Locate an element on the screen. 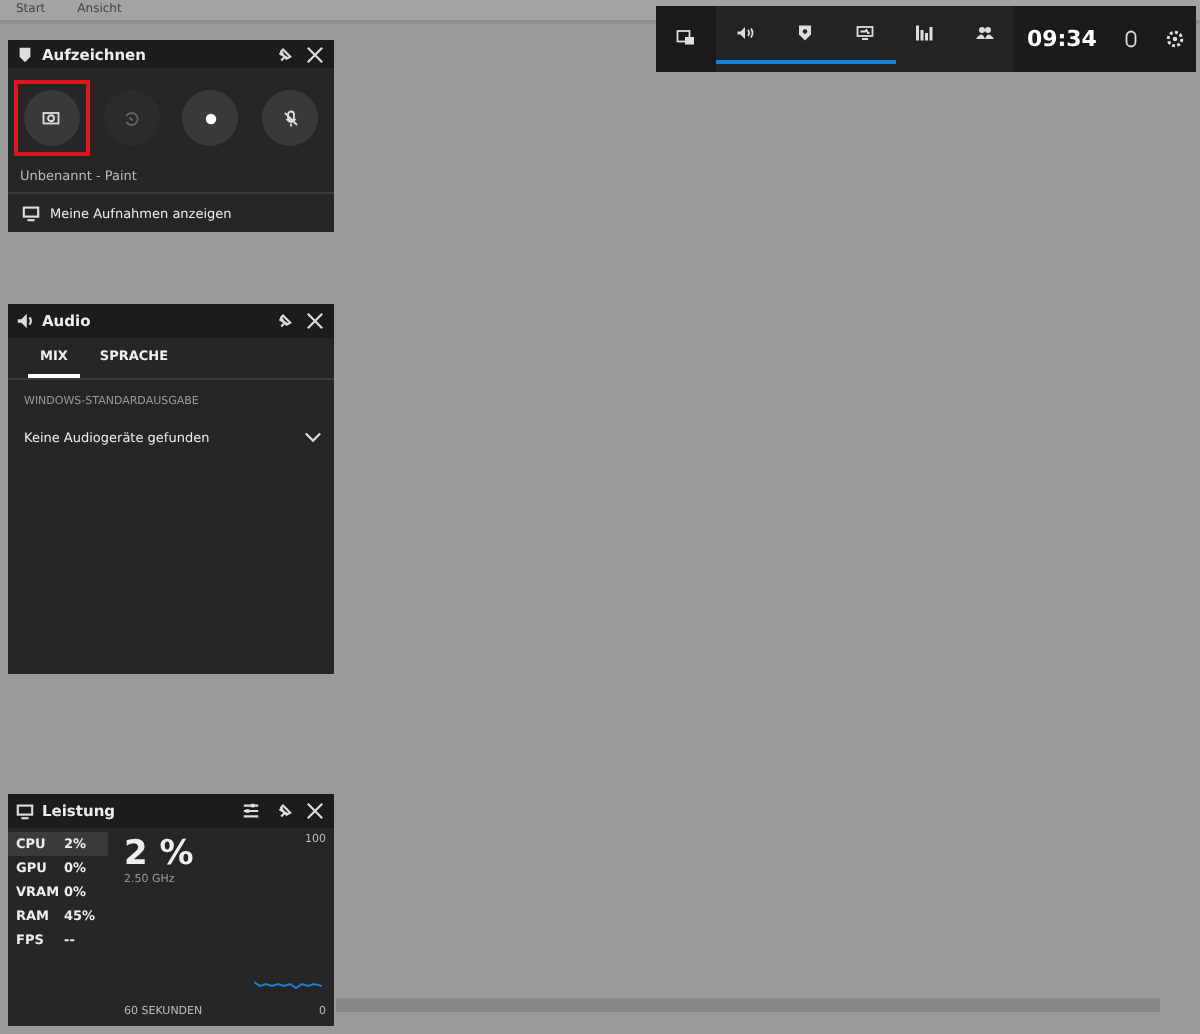 The height and width of the screenshot is (1034, 1200). microphone-off-icon is located at coordinates (290, 118).